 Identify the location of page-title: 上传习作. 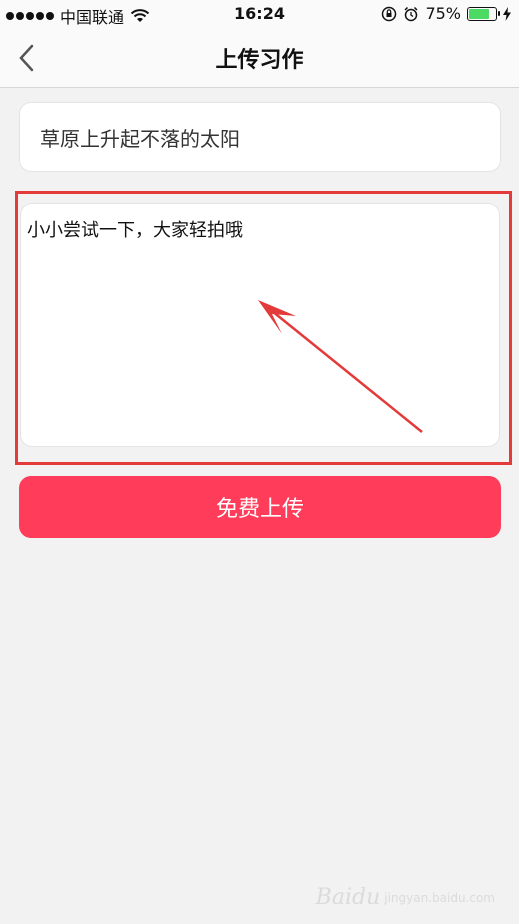
(259, 60).